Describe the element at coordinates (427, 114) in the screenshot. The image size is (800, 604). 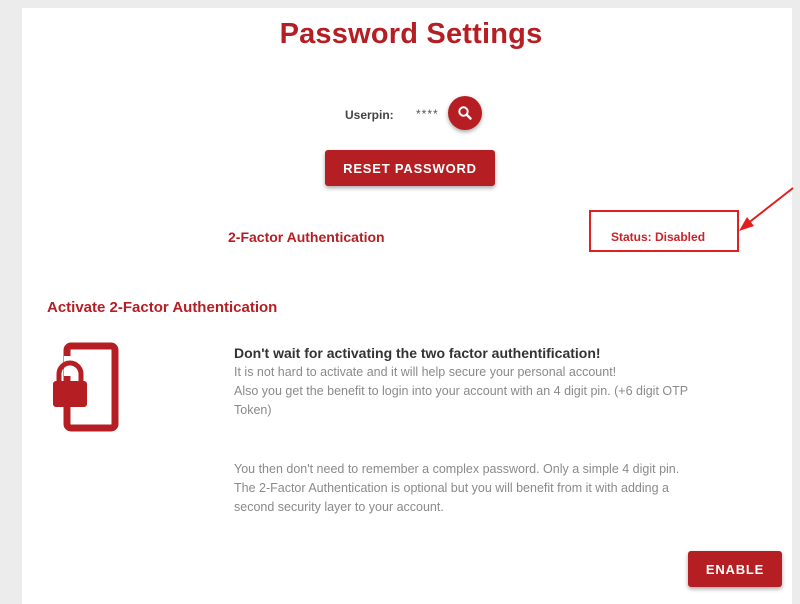
I see `userpin-value: ****` at that location.